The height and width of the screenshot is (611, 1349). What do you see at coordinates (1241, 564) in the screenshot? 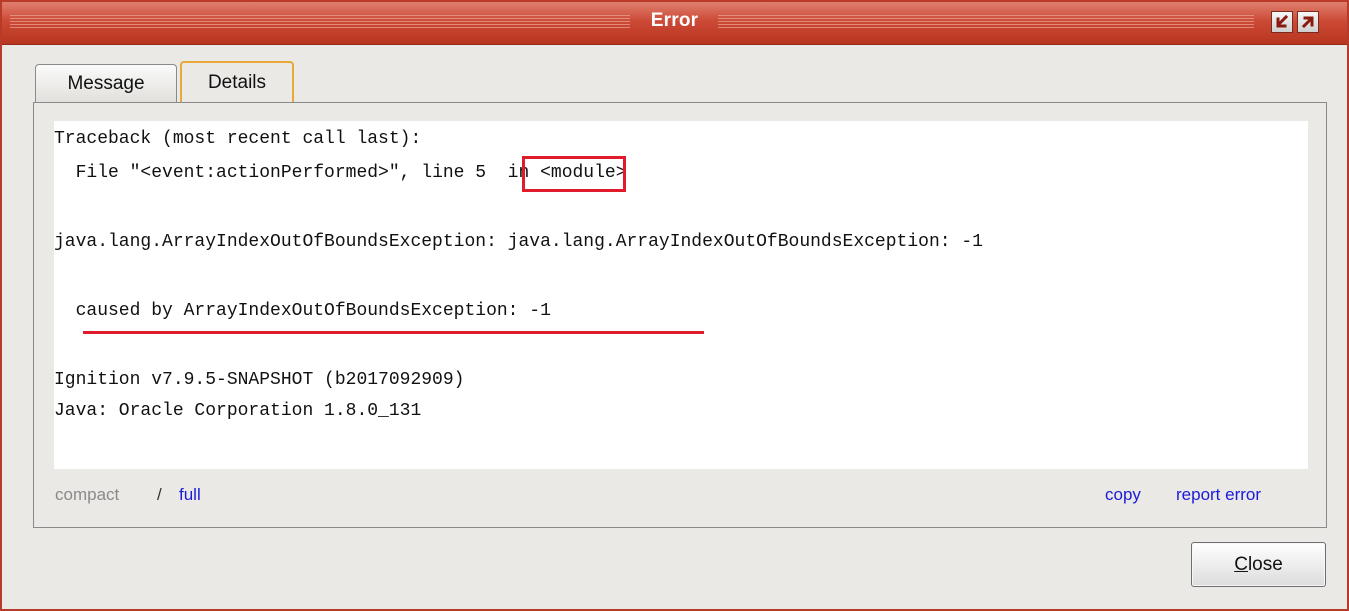
I see `close-mnemonic: C` at bounding box center [1241, 564].